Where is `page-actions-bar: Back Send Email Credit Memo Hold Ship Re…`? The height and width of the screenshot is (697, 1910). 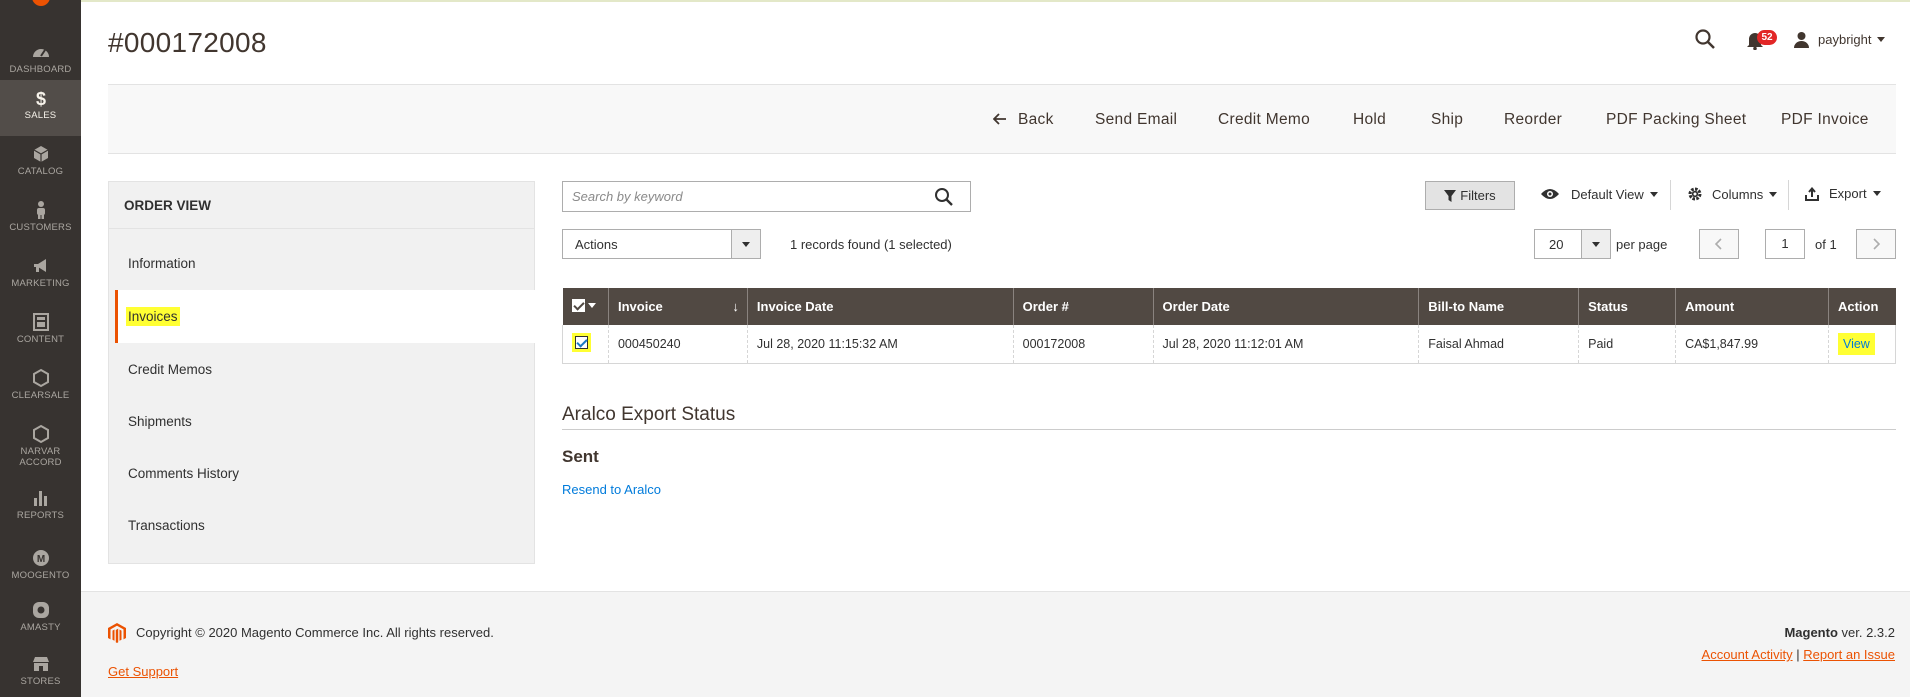
page-actions-bar: Back Send Email Credit Memo Hold Ship Re… is located at coordinates (1002, 119).